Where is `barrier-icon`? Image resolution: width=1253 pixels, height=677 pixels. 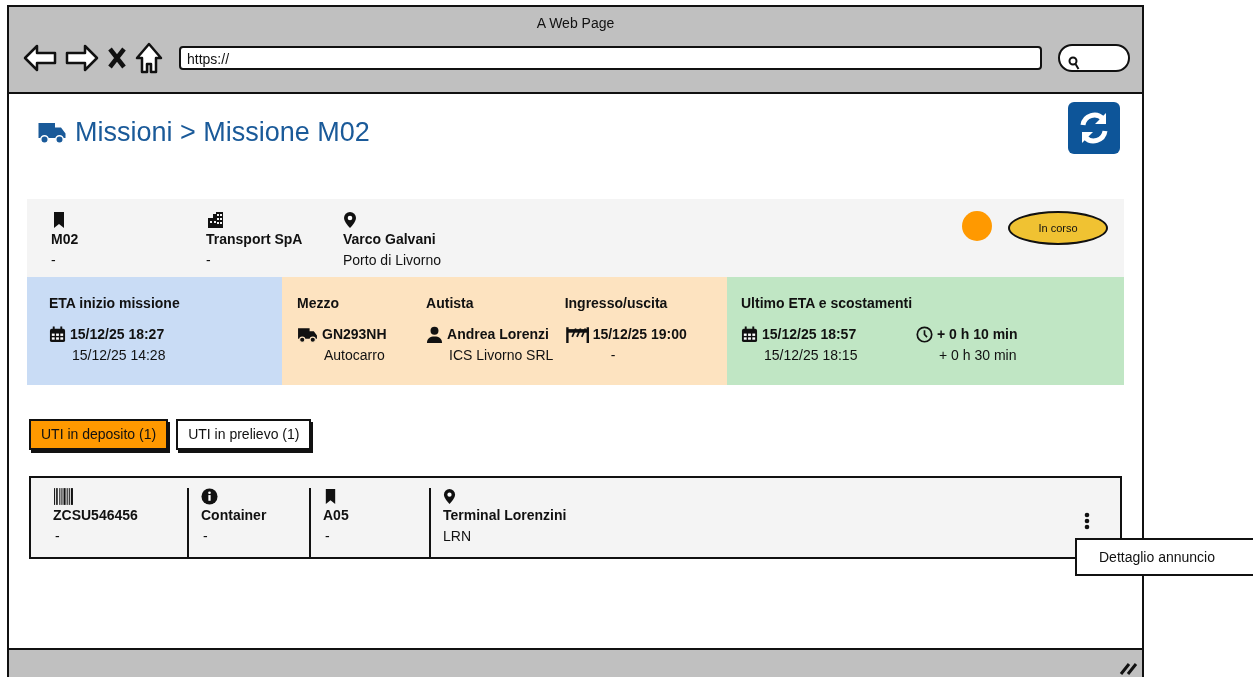
barrier-icon is located at coordinates (576, 334).